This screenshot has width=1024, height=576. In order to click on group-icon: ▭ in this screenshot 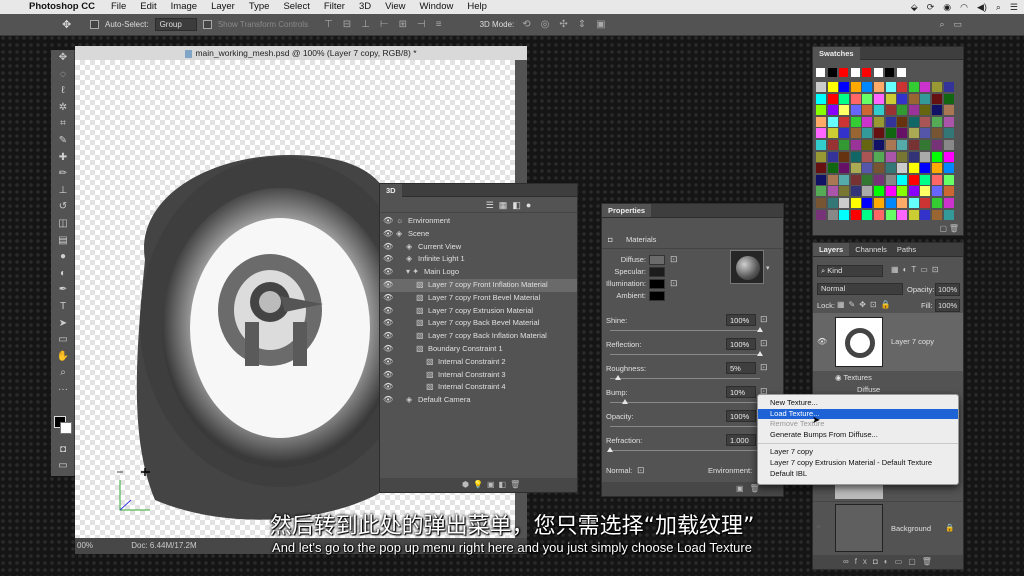, I will do `click(902, 561)`.